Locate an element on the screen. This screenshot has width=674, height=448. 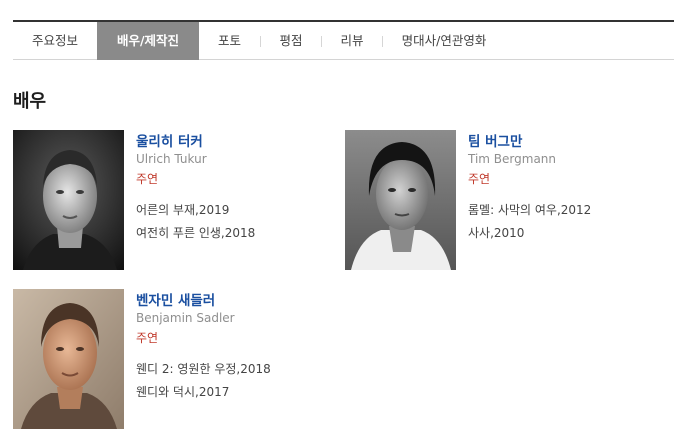
tab-bar: 주요정보 배우/제작진 포토 평점 리뷰 명대사/연관영화 is located at coordinates (343, 40).